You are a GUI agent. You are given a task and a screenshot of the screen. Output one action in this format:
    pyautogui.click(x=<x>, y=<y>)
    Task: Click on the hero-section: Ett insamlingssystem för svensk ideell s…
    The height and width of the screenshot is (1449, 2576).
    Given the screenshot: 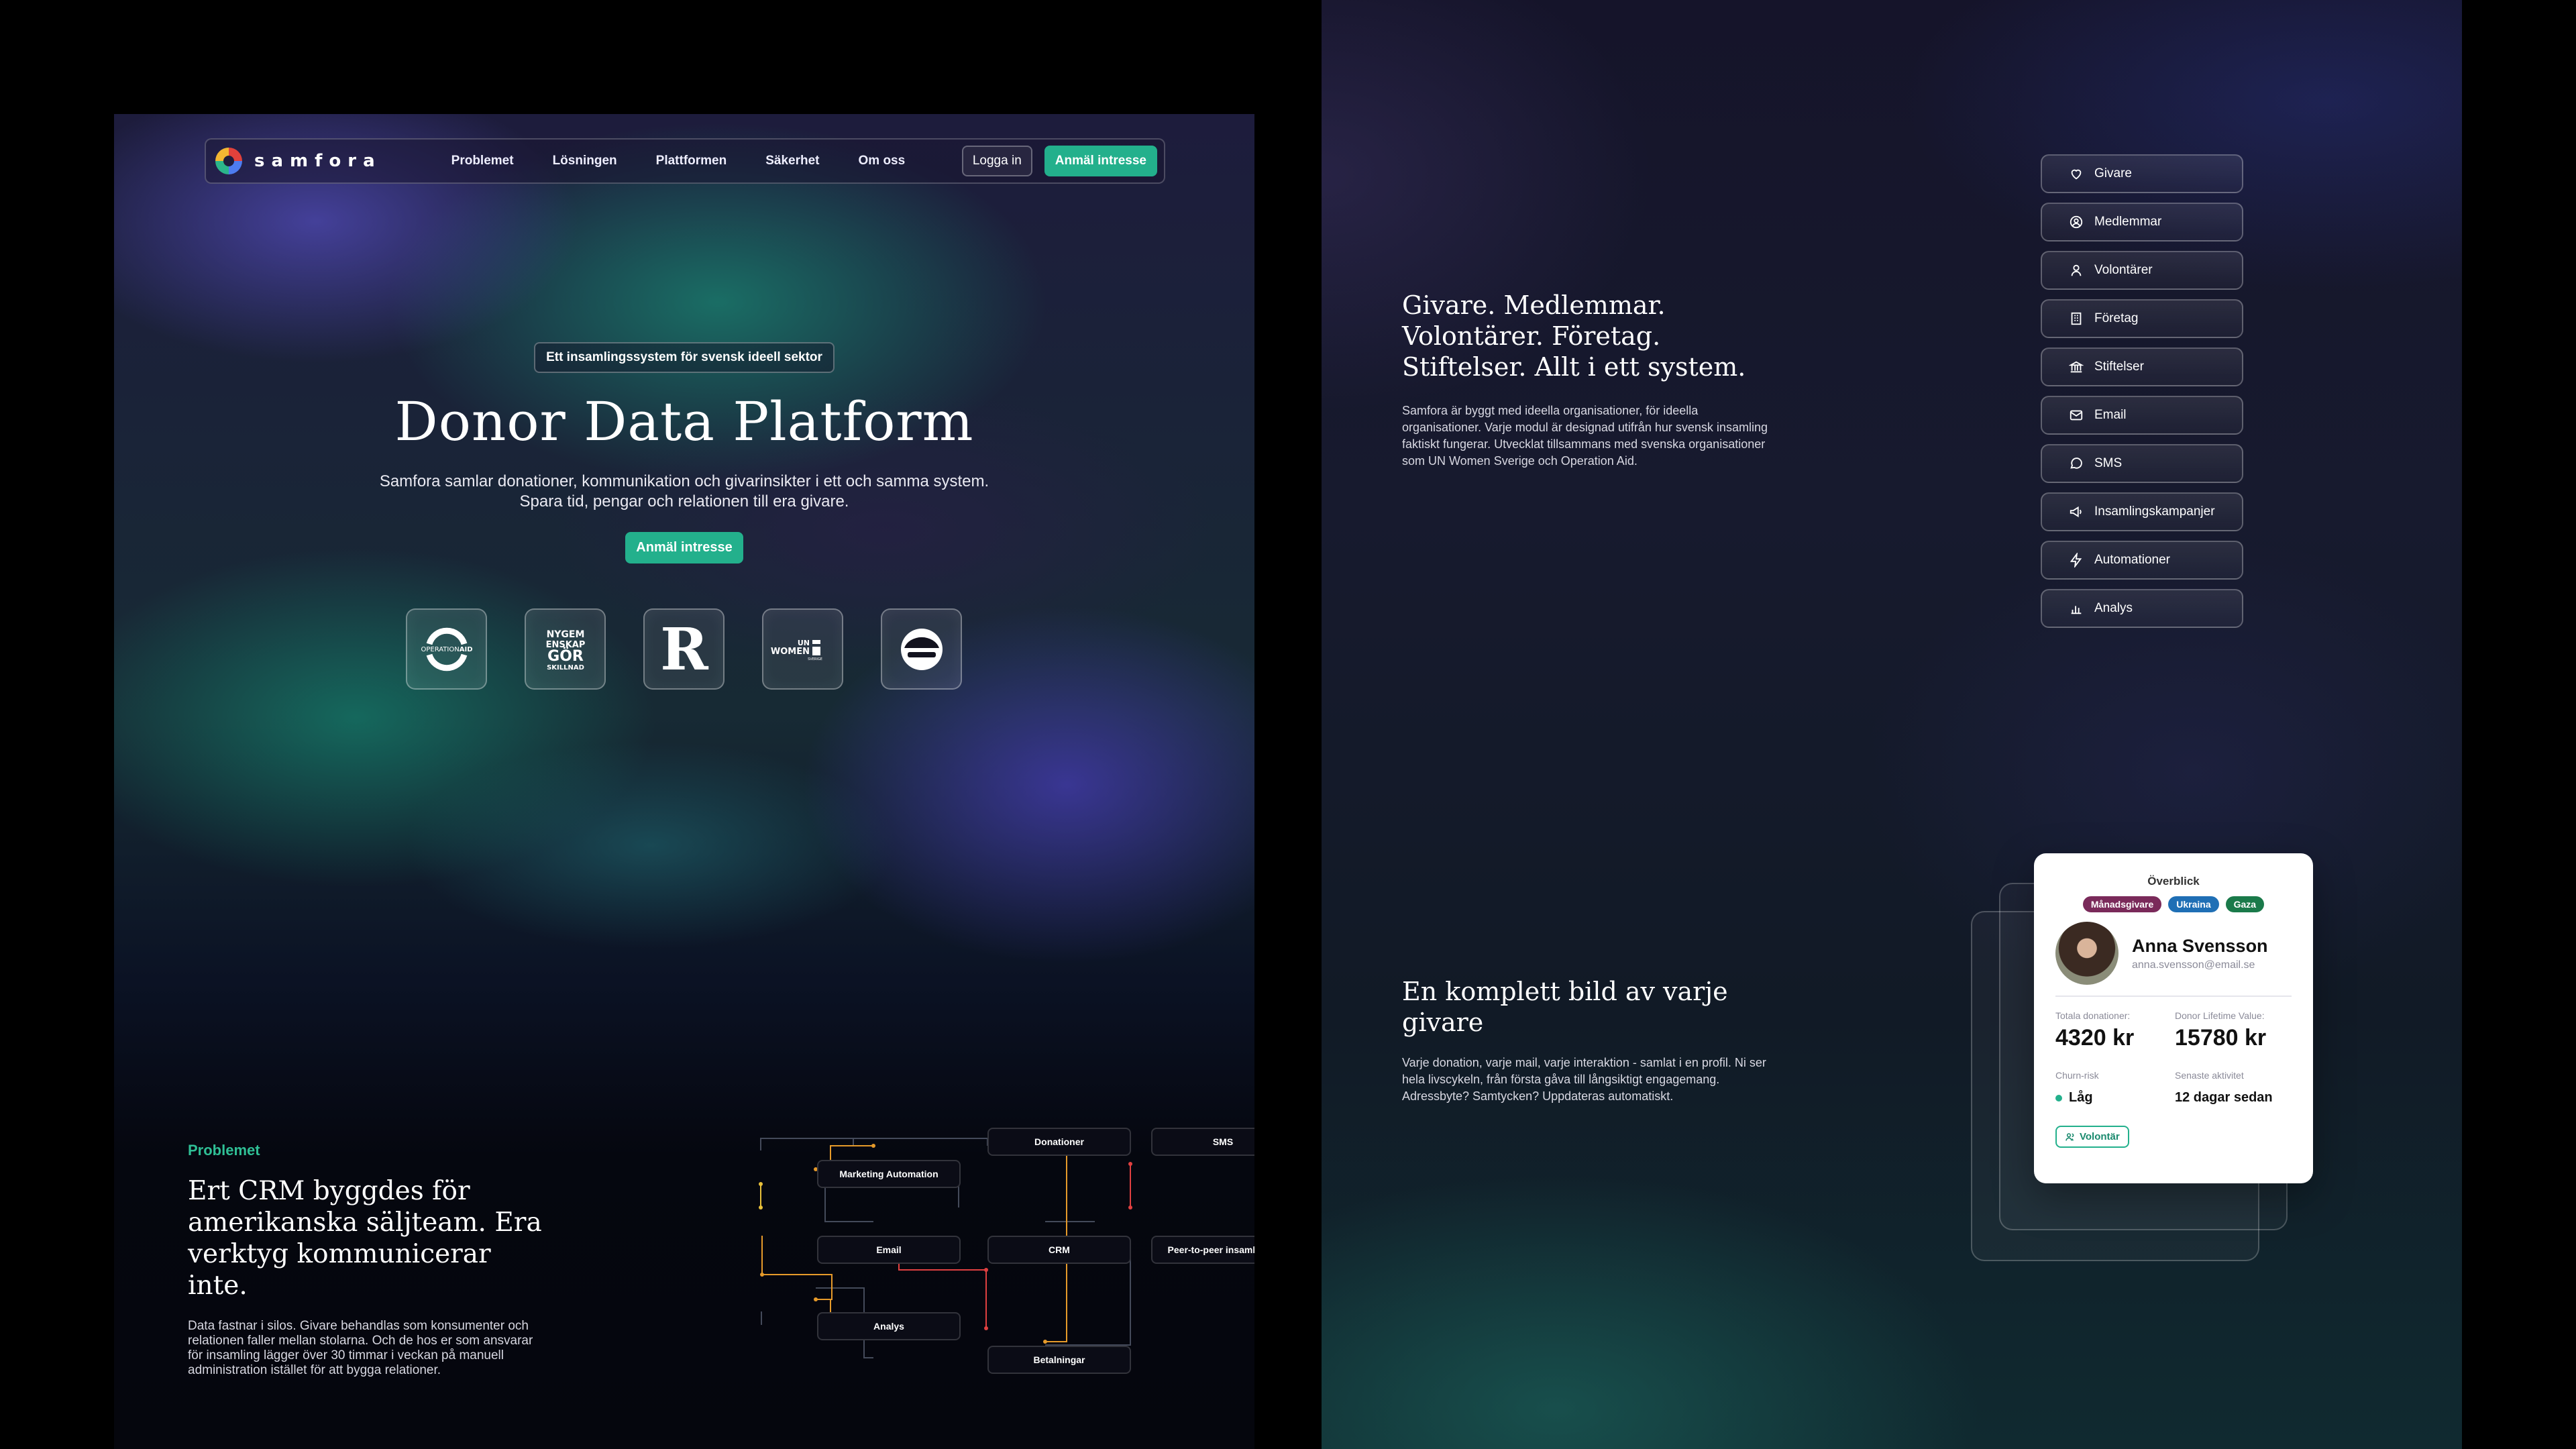 What is the action you would take?
    pyautogui.click(x=684, y=453)
    